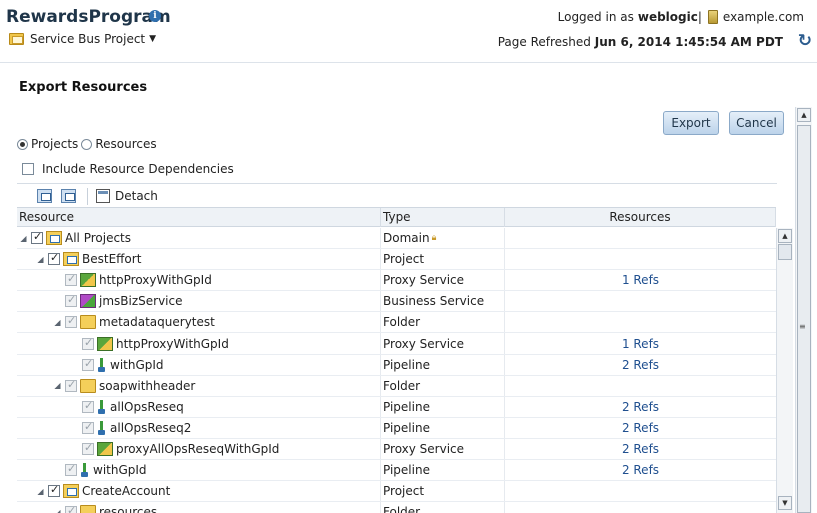 This screenshot has width=817, height=513. What do you see at coordinates (155, 16) in the screenshot?
I see `info-icon: i` at bounding box center [155, 16].